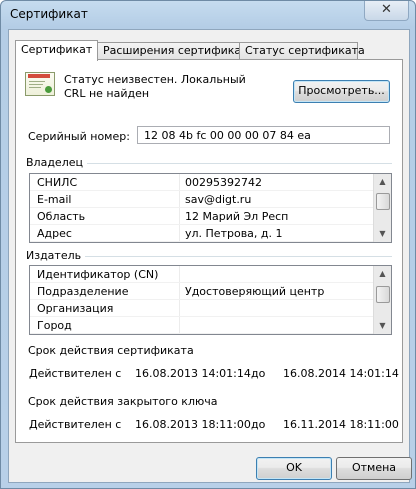  Describe the element at coordinates (111, 350) in the screenshot. I see `certificate-validity-label: Срок действия сертификата` at that location.